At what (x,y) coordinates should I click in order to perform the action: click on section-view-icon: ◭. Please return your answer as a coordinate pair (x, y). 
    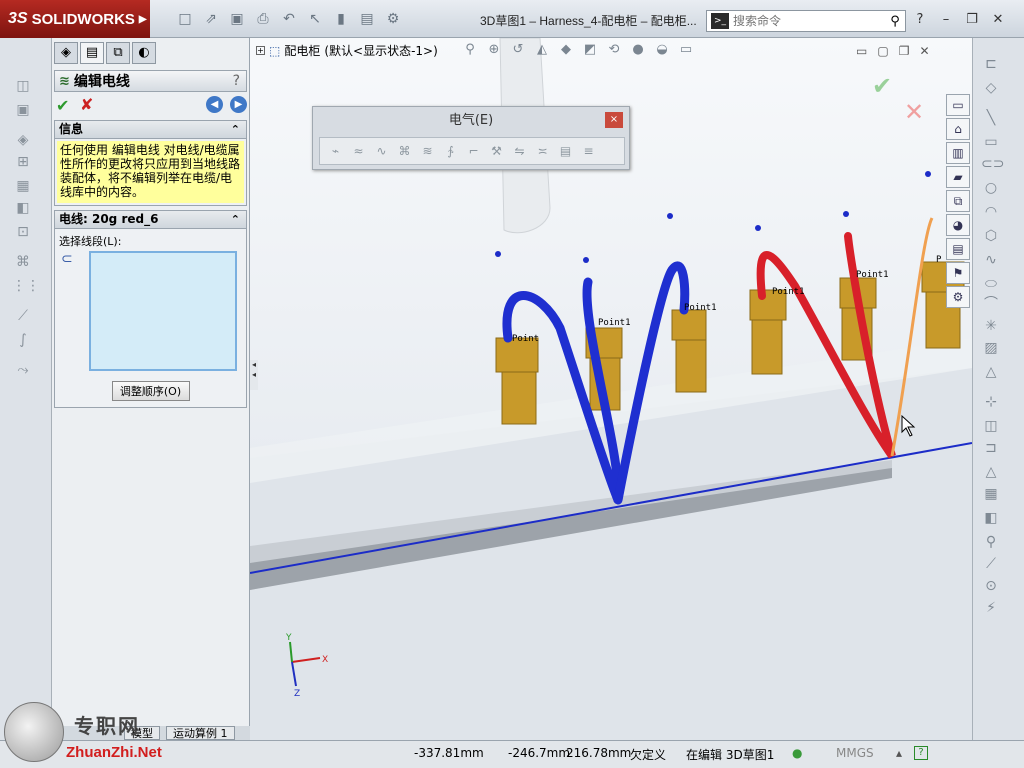
    Looking at the image, I should click on (542, 50).